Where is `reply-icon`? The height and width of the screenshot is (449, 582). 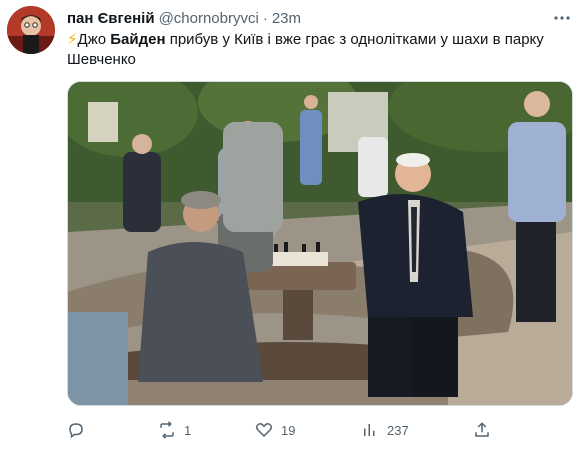 reply-icon is located at coordinates (76, 431).